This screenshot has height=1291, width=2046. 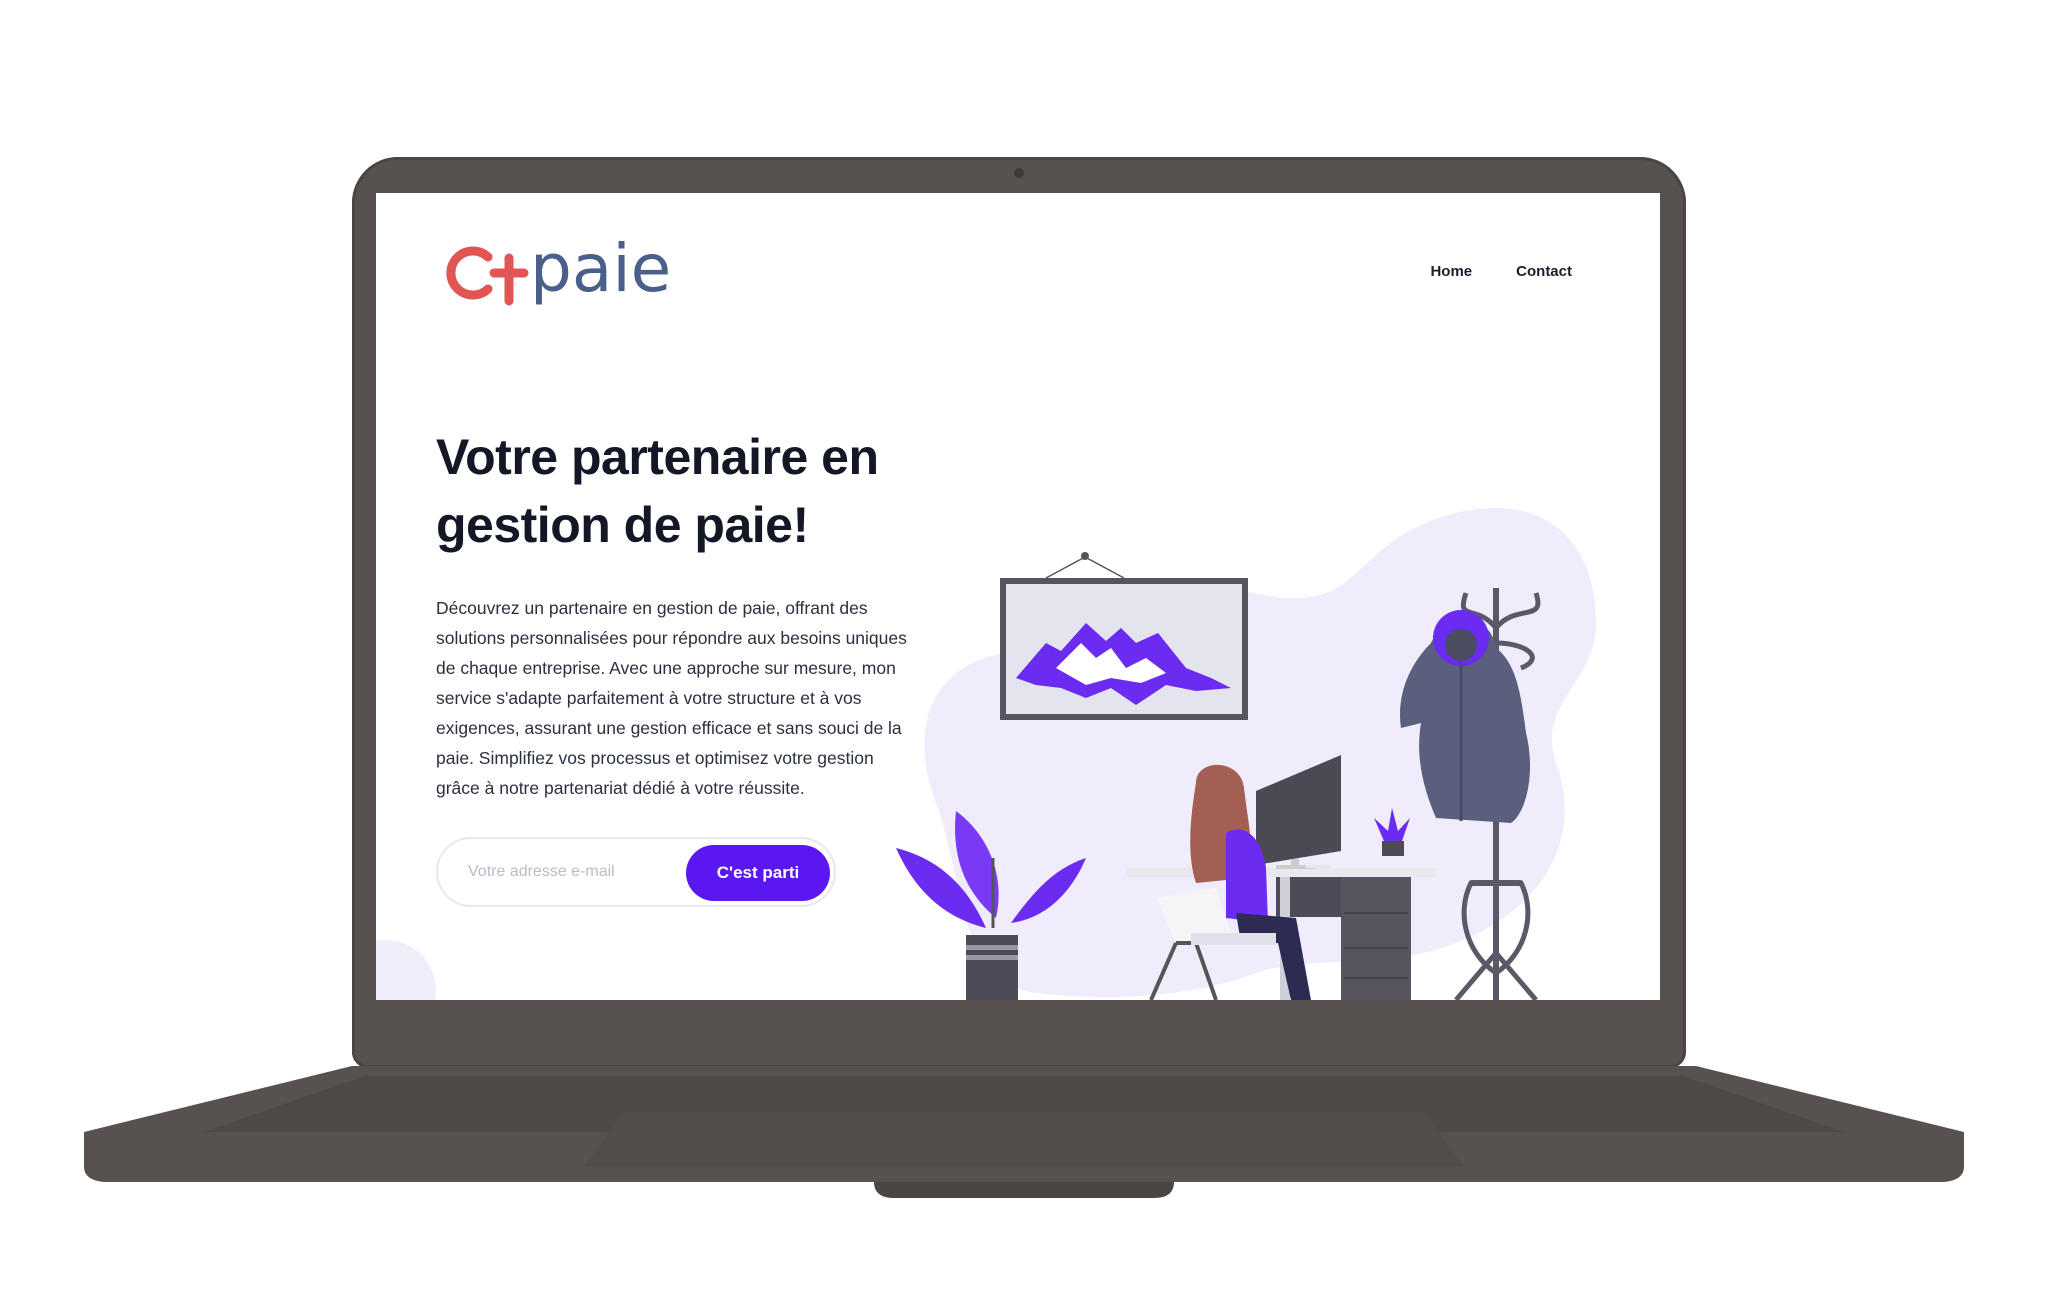 What do you see at coordinates (406, 970) in the screenshot?
I see `decorative-blob` at bounding box center [406, 970].